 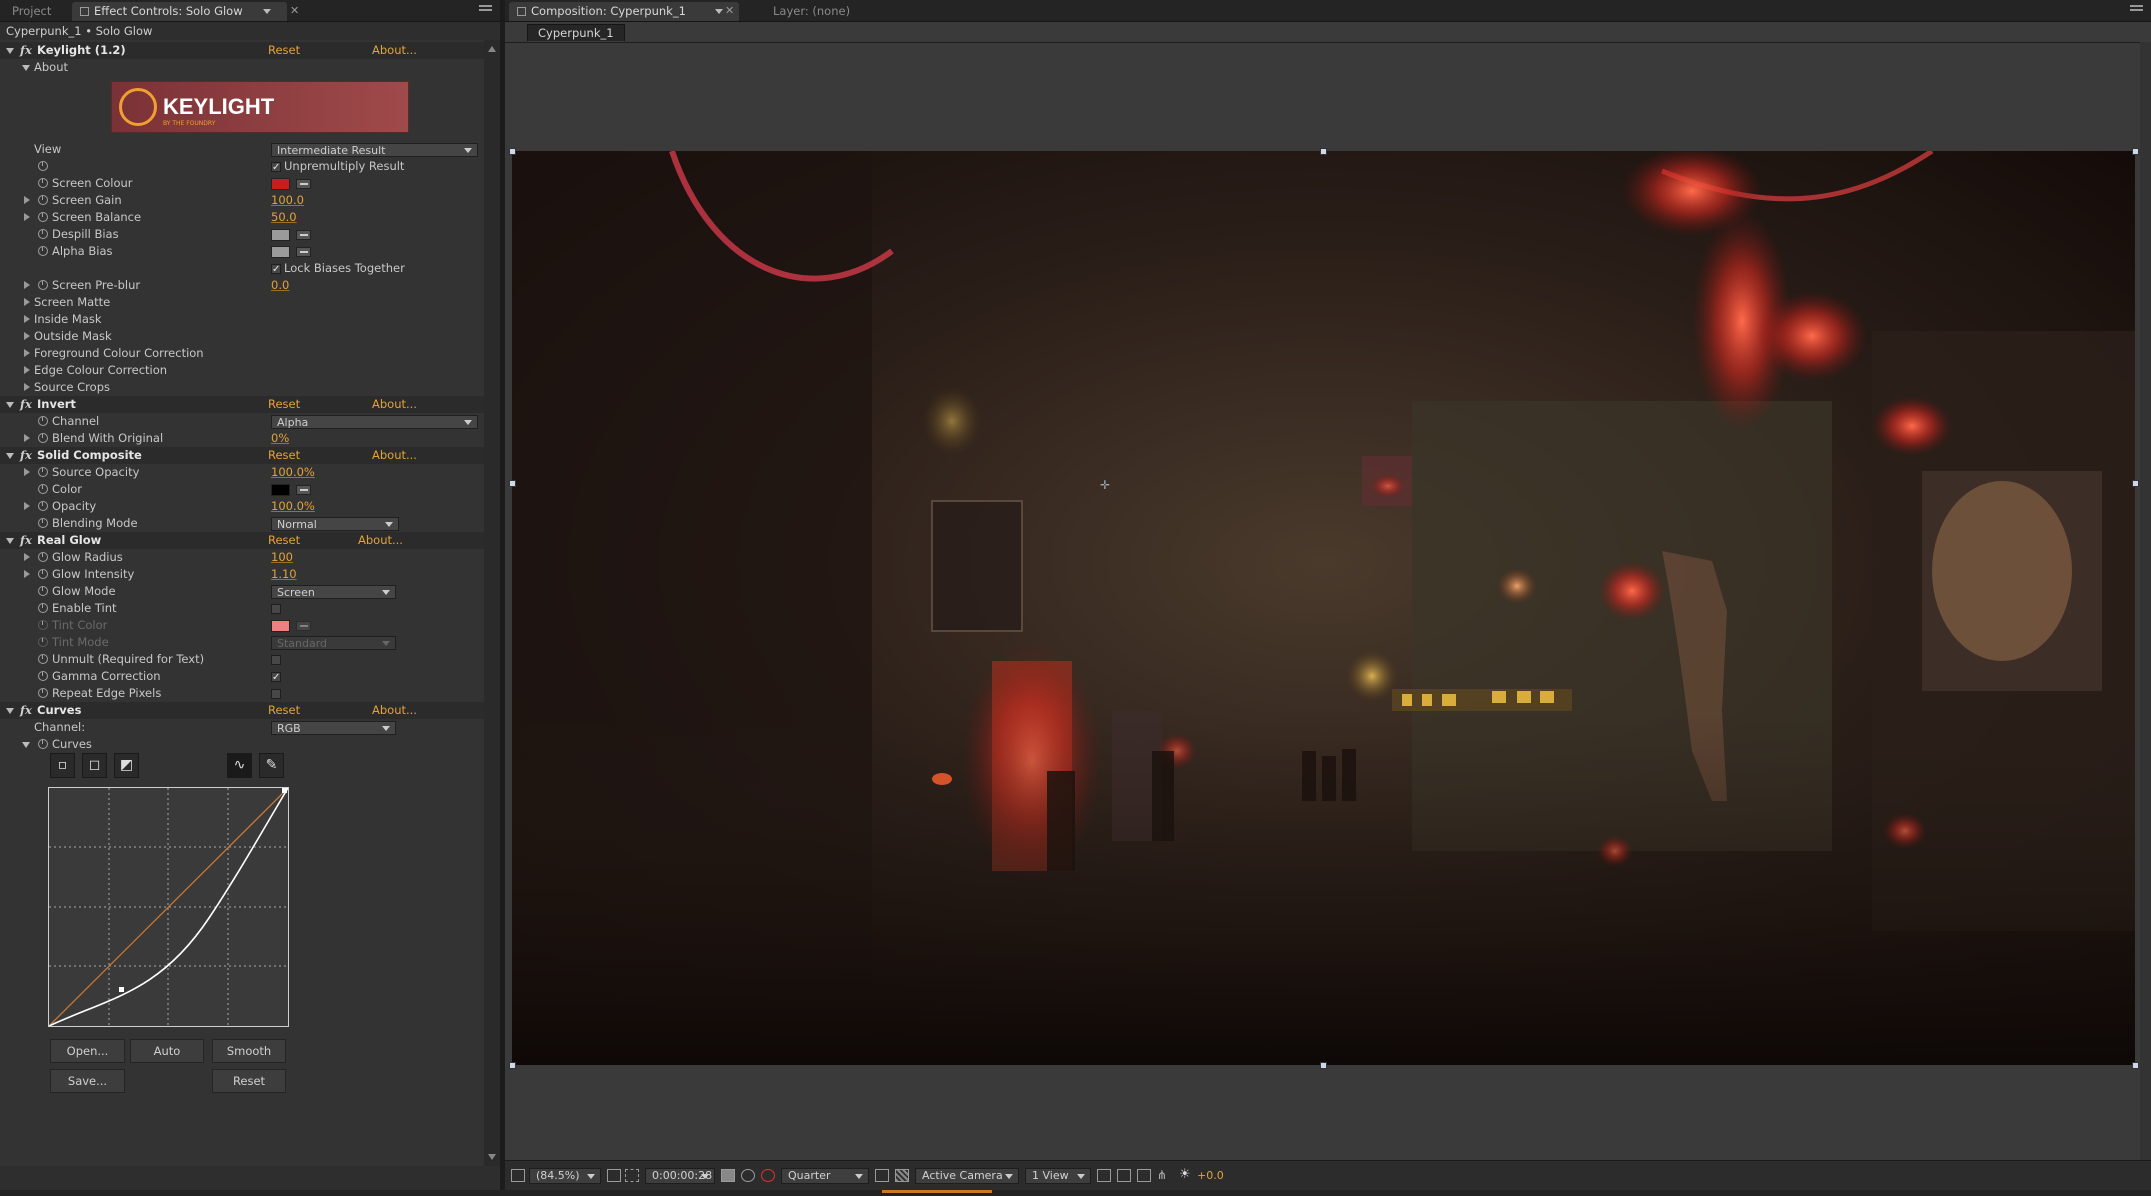 What do you see at coordinates (242, 302) in the screenshot?
I see `group-screen-matte: Screen Matte` at bounding box center [242, 302].